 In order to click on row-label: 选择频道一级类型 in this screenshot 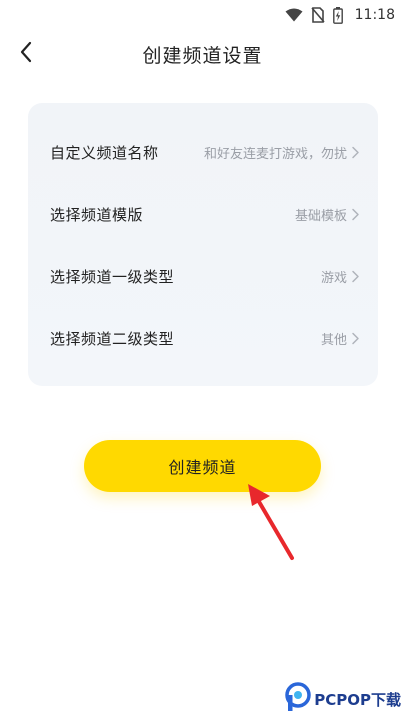, I will do `click(112, 276)`.